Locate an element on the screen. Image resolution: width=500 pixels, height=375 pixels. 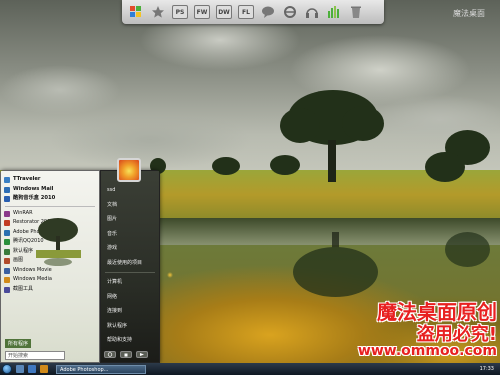
equalizer-icon is located at coordinates (334, 12).